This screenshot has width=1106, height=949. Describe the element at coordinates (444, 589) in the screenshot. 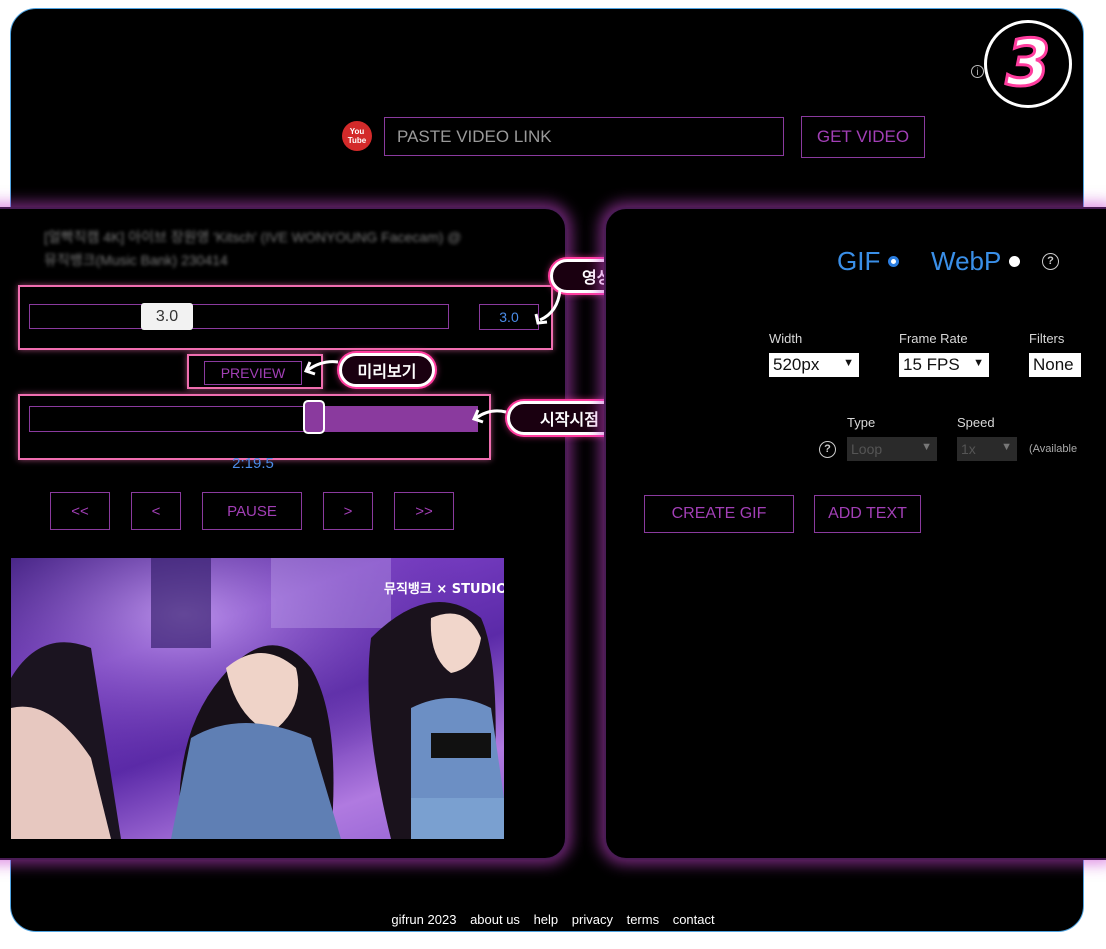

I see `video-watermark: 뮤직뱅크 × STUDIO` at that location.